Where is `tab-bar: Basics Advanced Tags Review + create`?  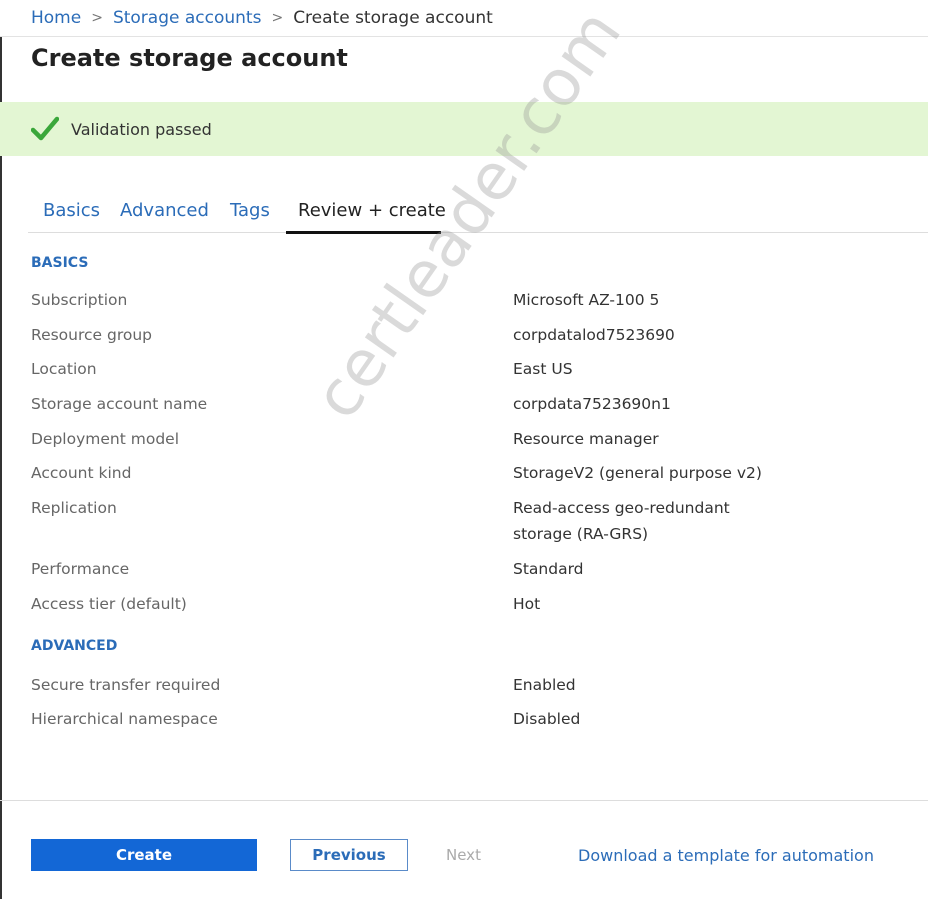 tab-bar: Basics Advanced Tags Review + create is located at coordinates (478, 214).